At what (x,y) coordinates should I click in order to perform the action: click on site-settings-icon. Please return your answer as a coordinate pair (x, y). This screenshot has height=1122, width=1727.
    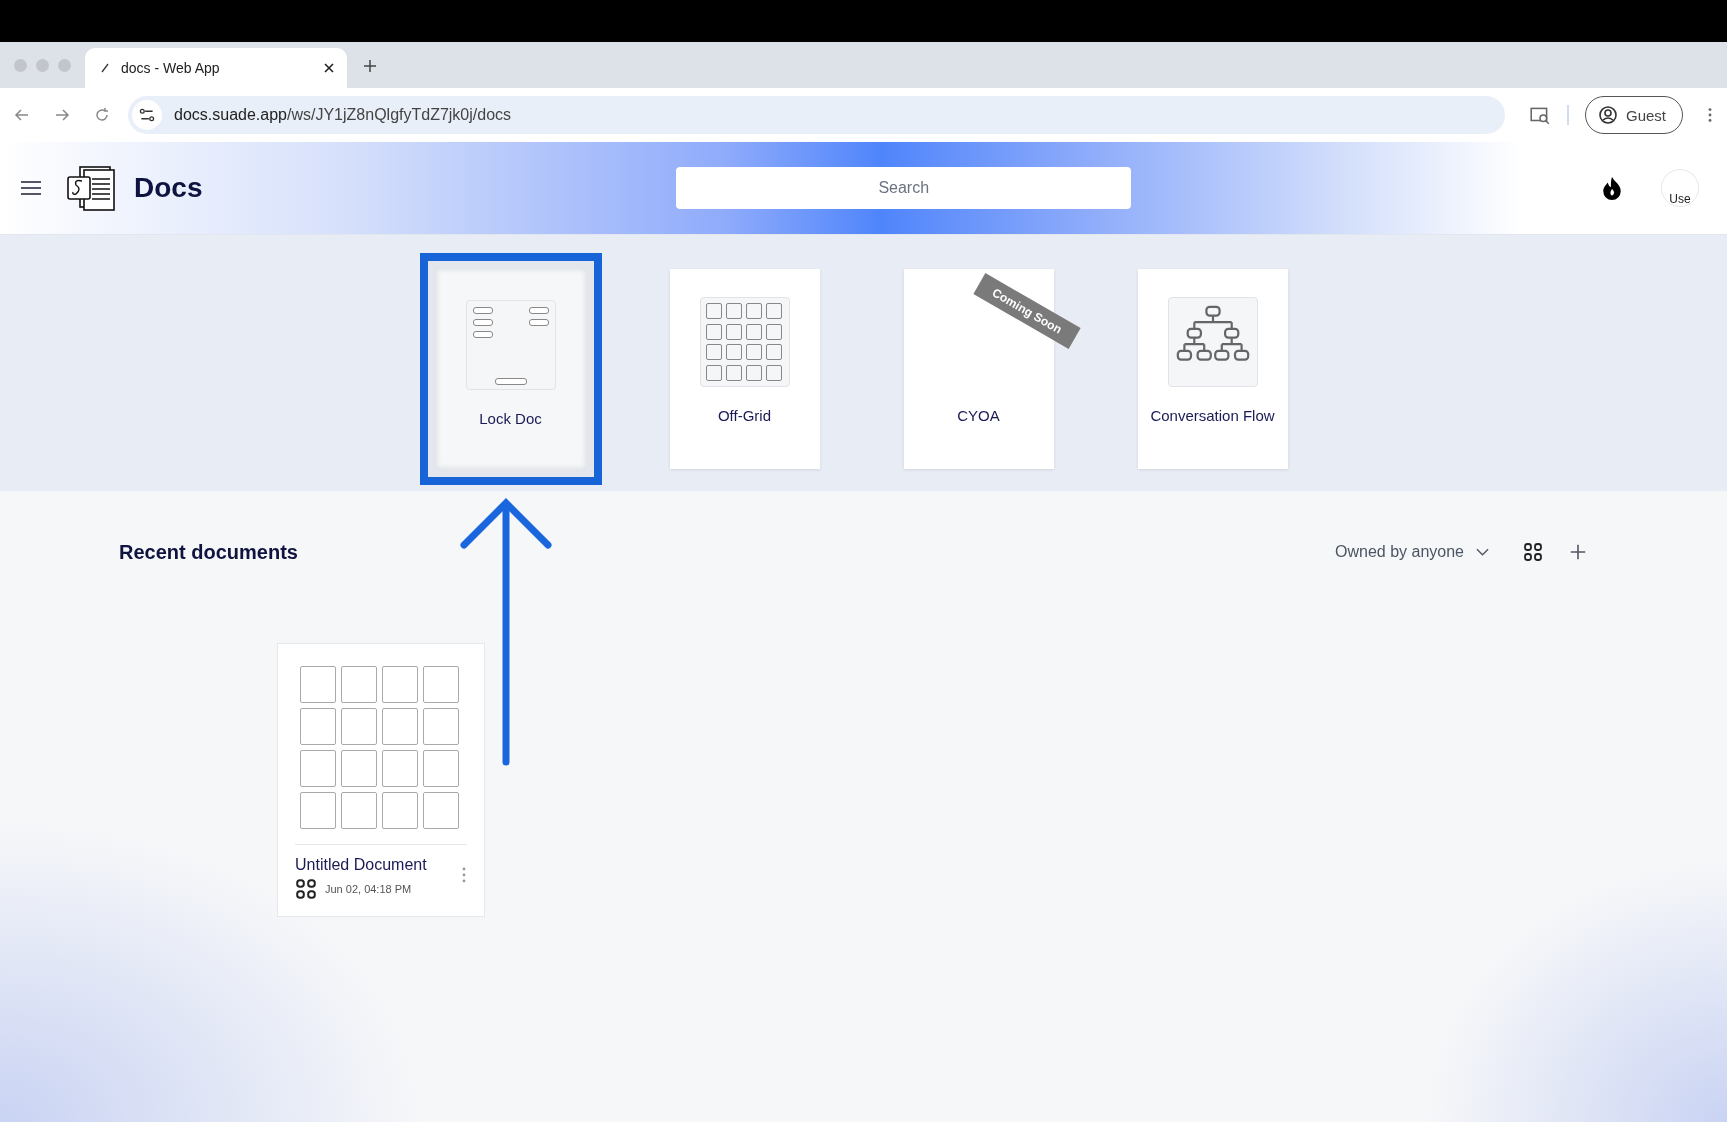
    Looking at the image, I should click on (147, 115).